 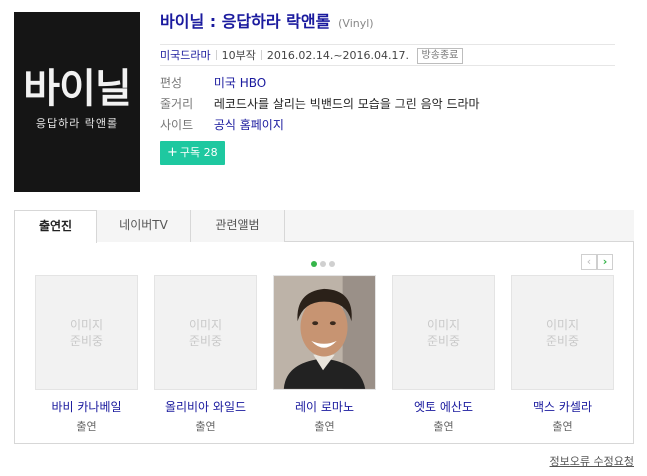 I want to click on official-site-link: 공식 홈페이지, so click(x=249, y=125).